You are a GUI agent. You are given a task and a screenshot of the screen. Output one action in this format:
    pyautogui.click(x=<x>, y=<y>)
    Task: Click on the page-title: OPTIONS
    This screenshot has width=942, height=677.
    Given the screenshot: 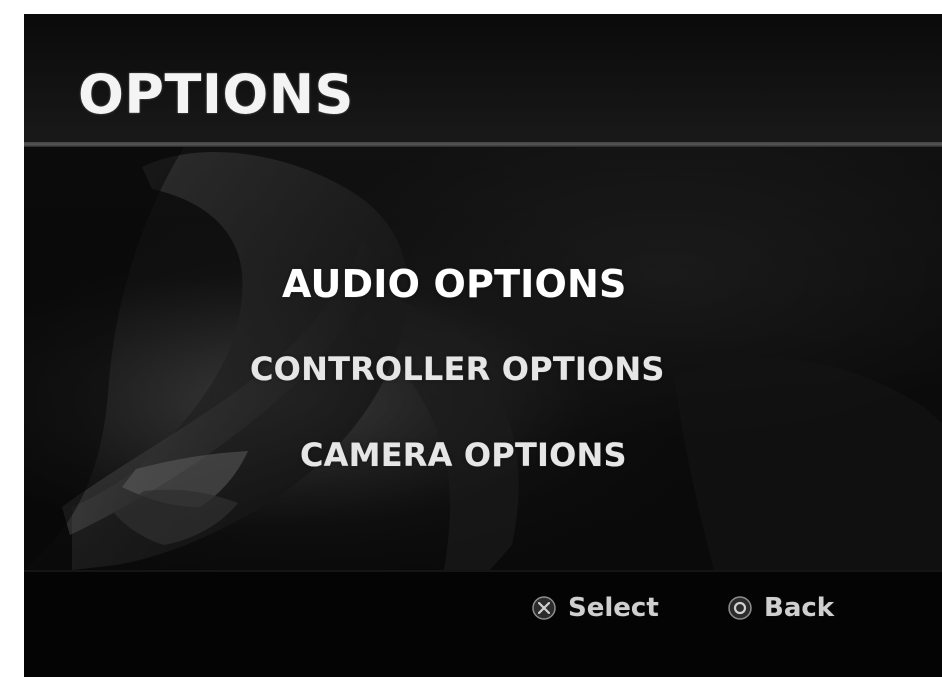 What is the action you would take?
    pyautogui.click(x=216, y=94)
    